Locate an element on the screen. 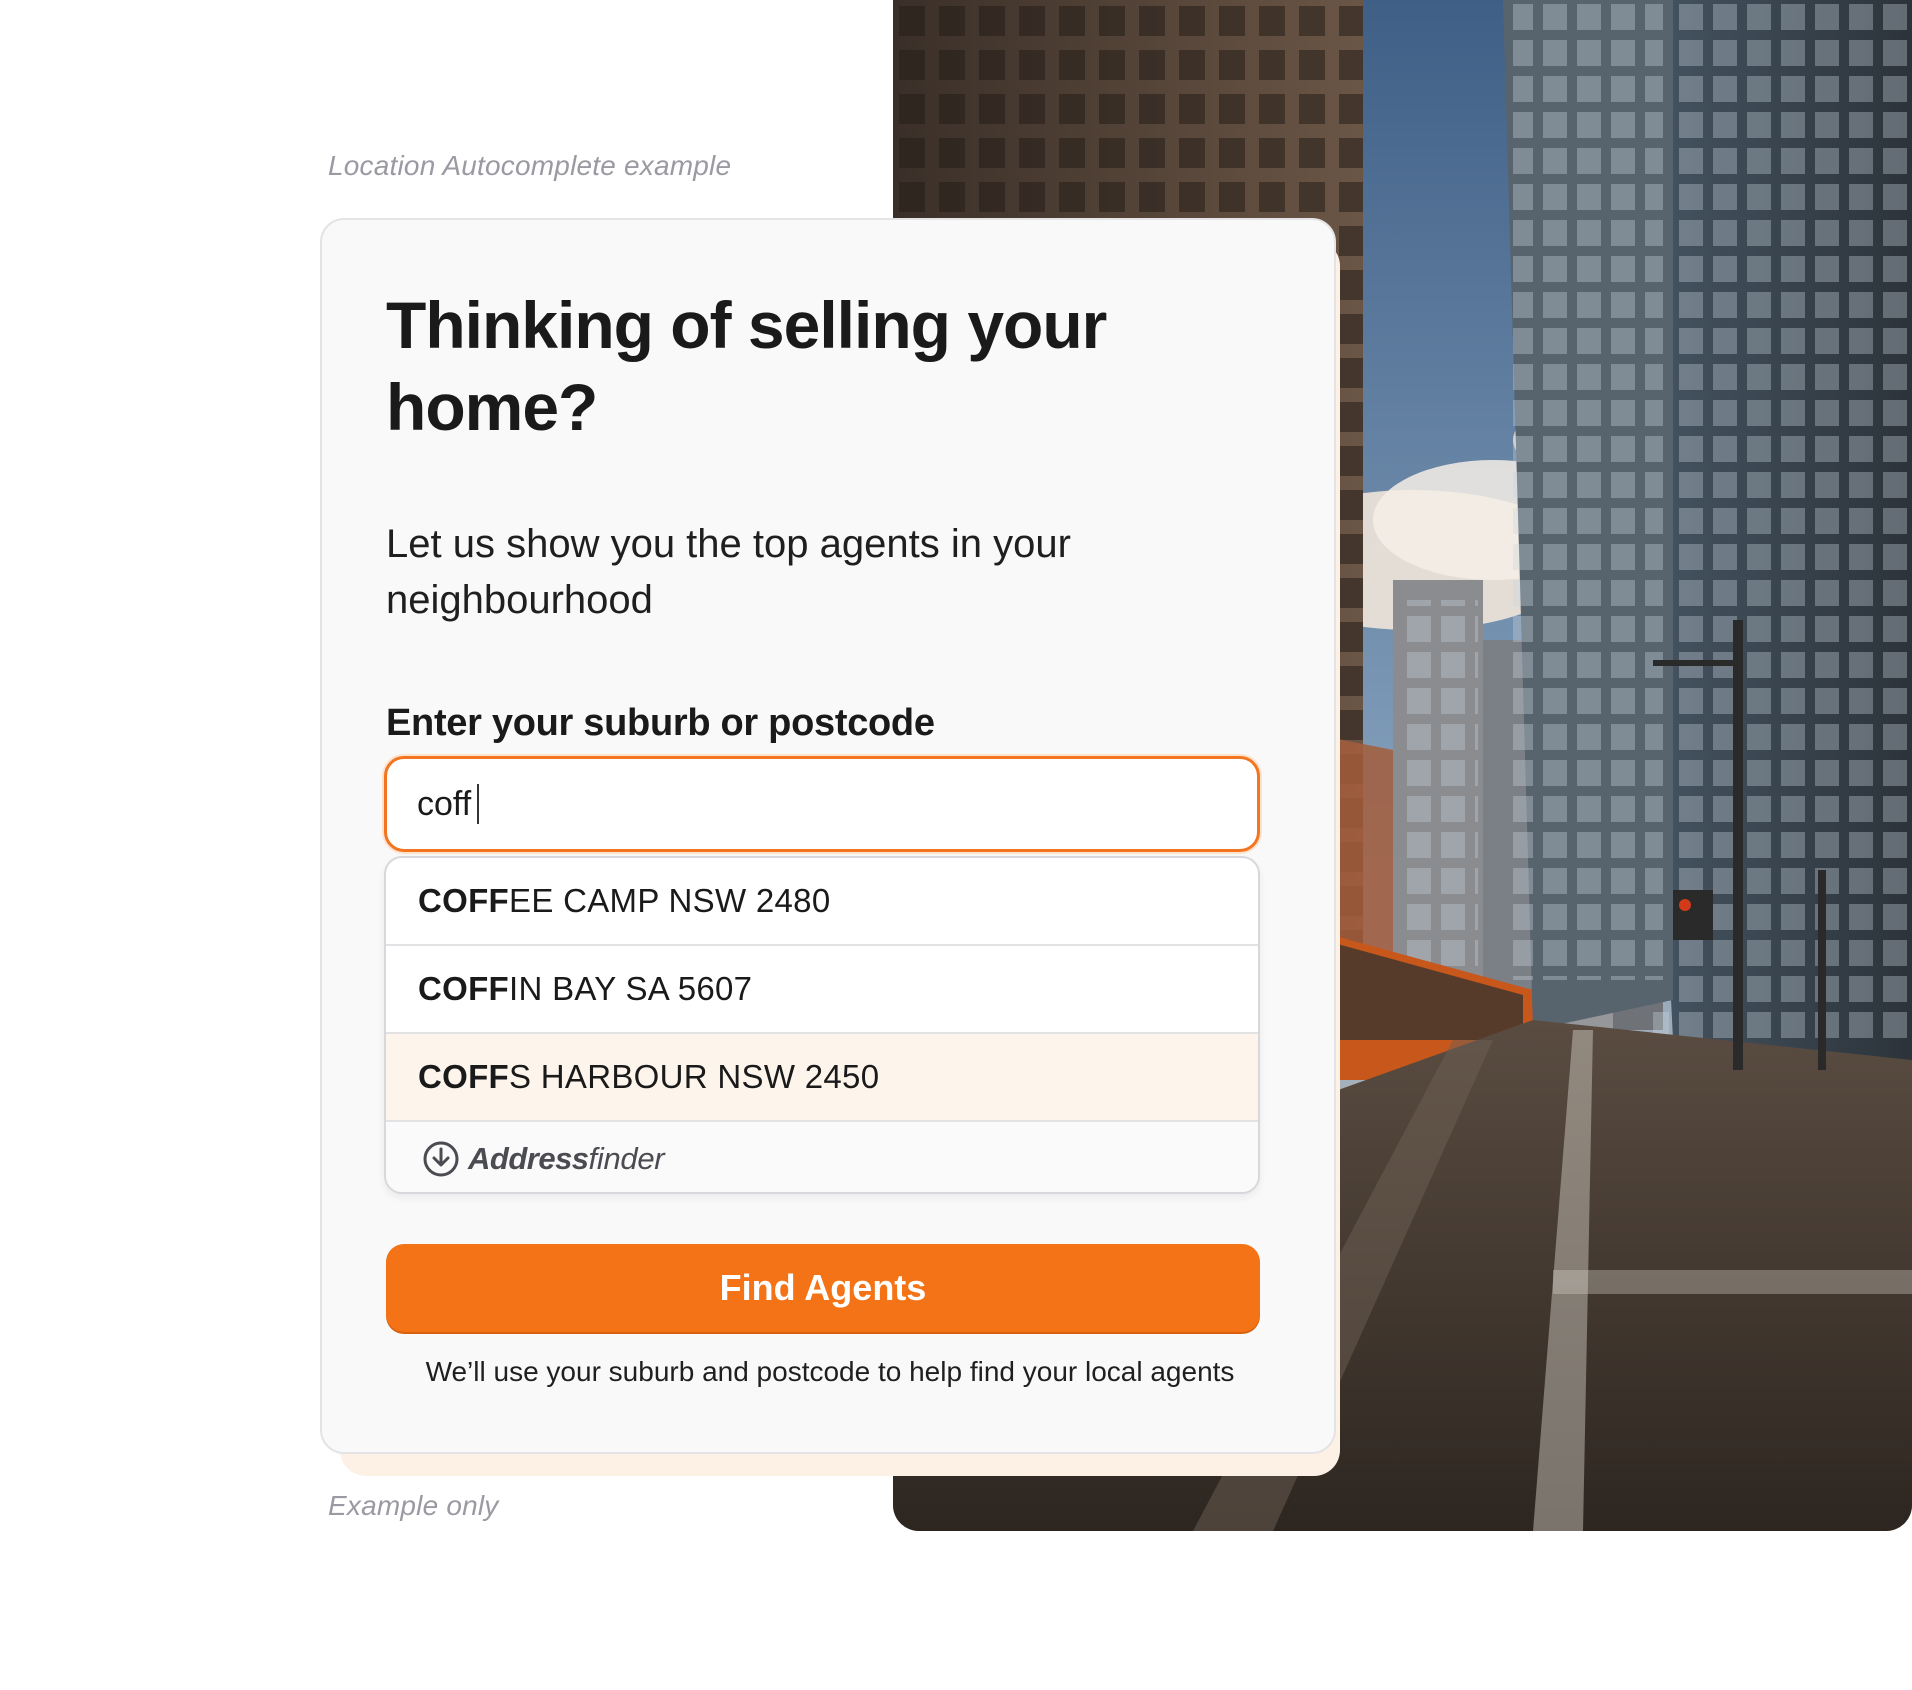 This screenshot has width=1912, height=1690. text-cursor is located at coordinates (478, 804).